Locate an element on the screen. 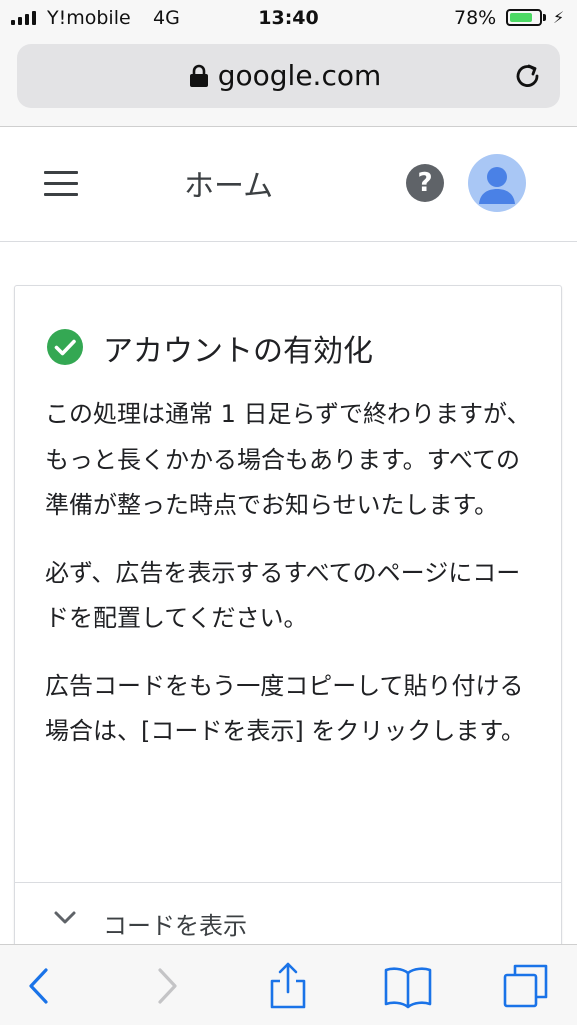 The width and height of the screenshot is (577, 1025). card-title: アカウントの有効化 is located at coordinates (238, 351).